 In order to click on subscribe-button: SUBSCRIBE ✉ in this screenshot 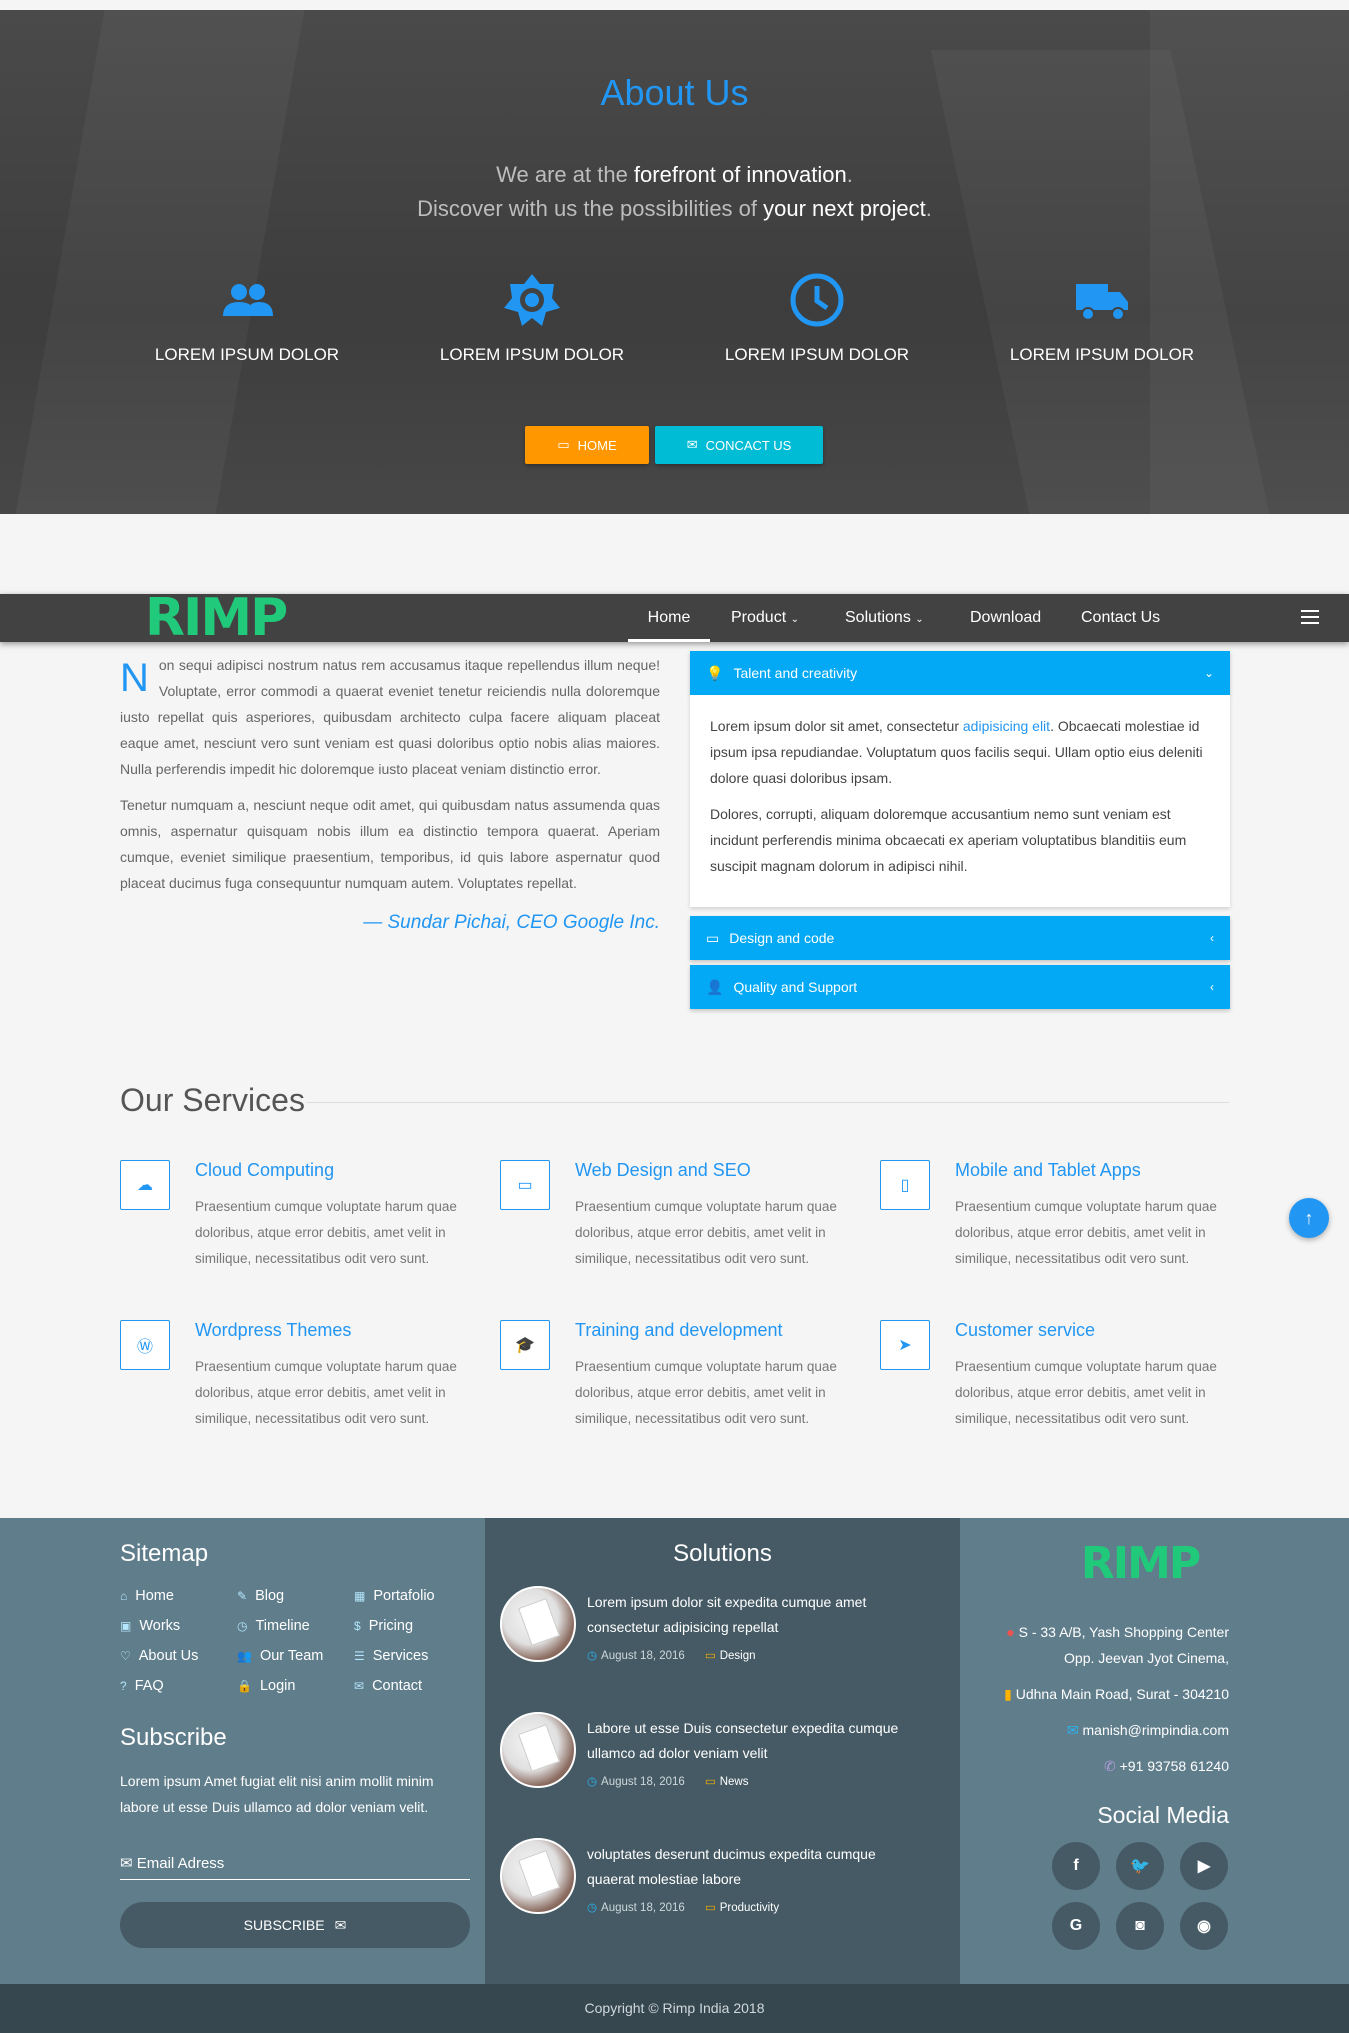, I will do `click(295, 1925)`.